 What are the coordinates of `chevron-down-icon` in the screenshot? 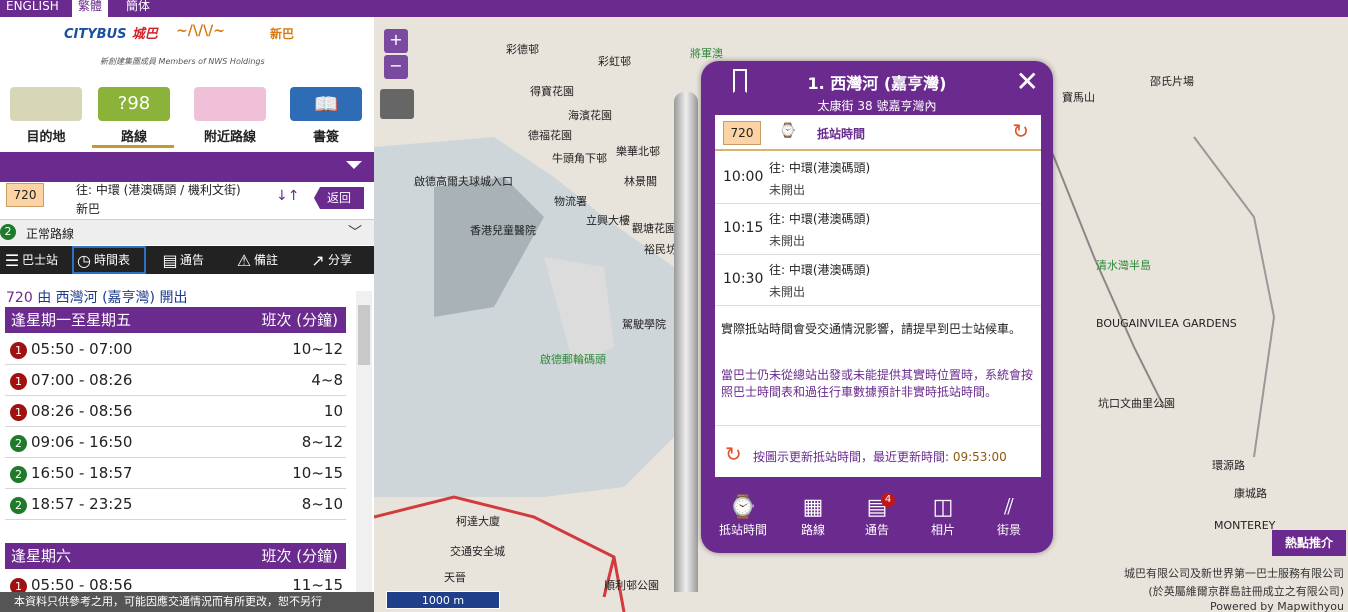 It's located at (354, 165).